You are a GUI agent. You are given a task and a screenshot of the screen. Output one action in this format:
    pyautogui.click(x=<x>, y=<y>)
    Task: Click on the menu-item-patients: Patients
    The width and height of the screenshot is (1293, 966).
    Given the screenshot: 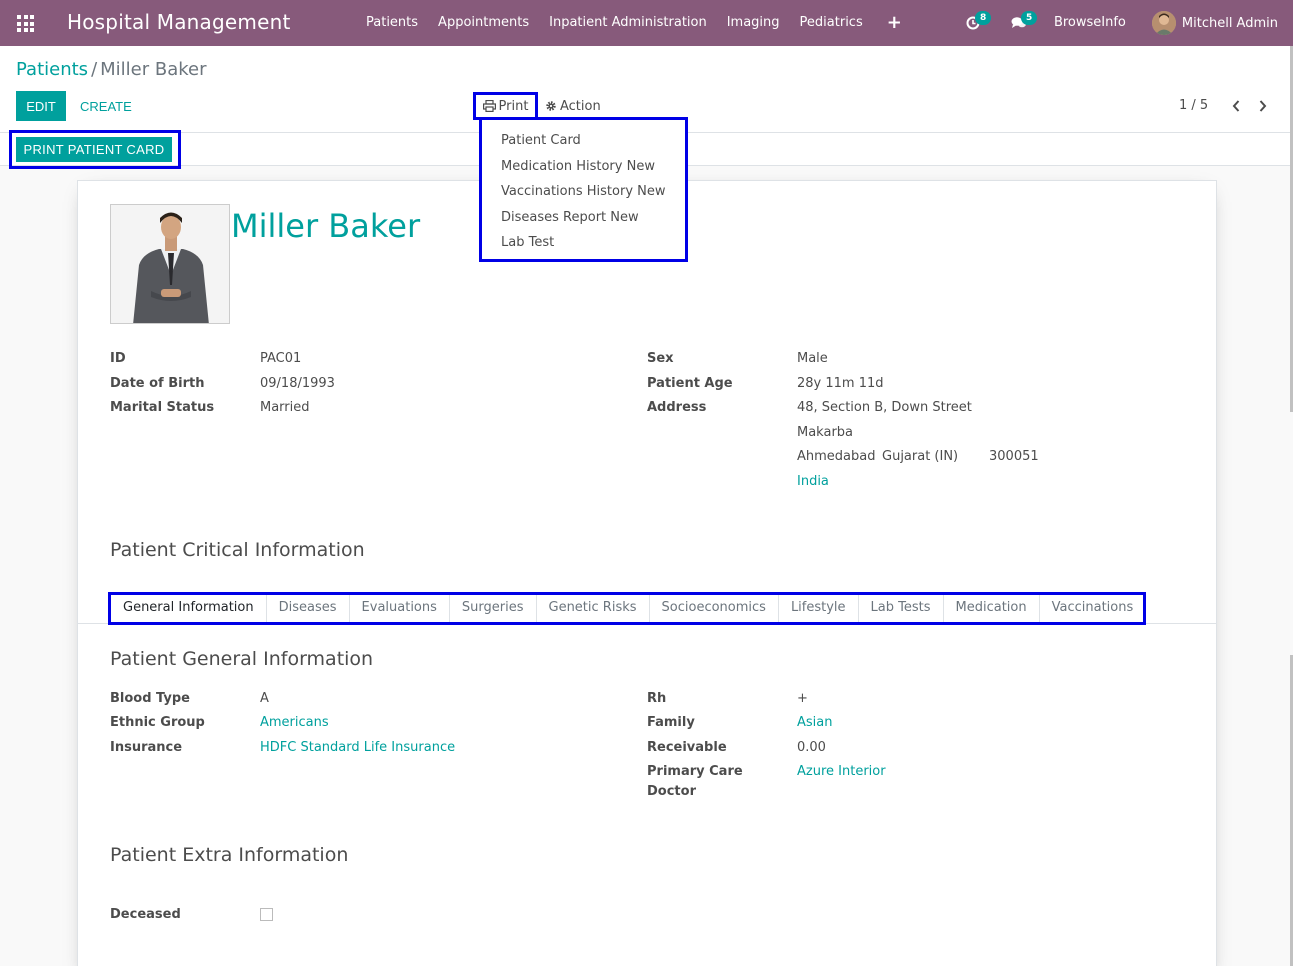 What is the action you would take?
    pyautogui.click(x=392, y=23)
    